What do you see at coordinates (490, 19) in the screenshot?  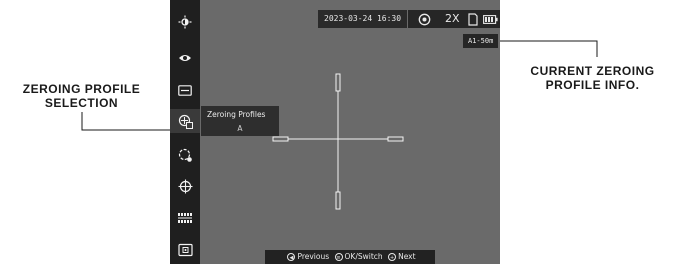 I see `battery-icon` at bounding box center [490, 19].